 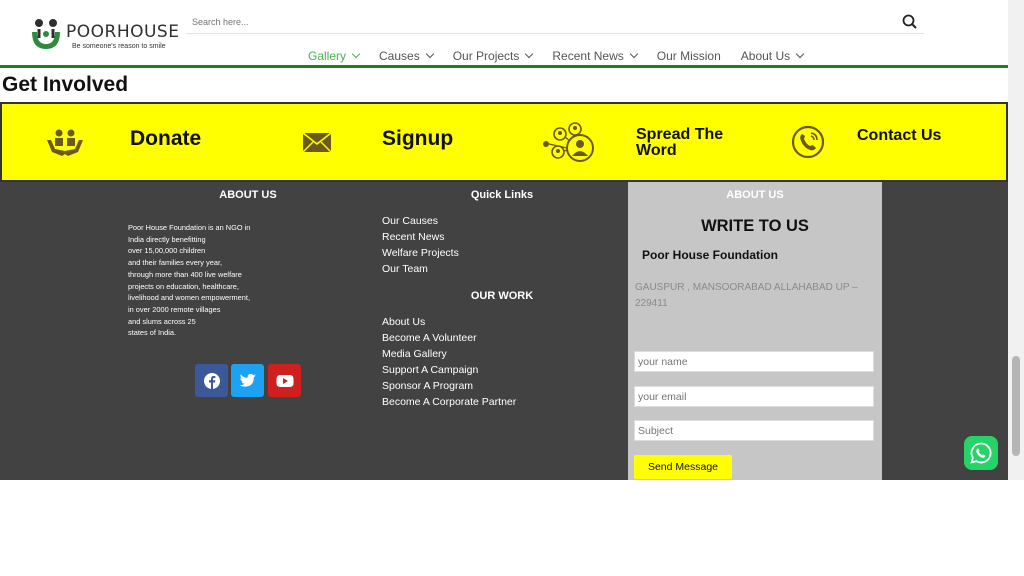 What do you see at coordinates (680, 134) in the screenshot?
I see `spread-label-line1: Spread The` at bounding box center [680, 134].